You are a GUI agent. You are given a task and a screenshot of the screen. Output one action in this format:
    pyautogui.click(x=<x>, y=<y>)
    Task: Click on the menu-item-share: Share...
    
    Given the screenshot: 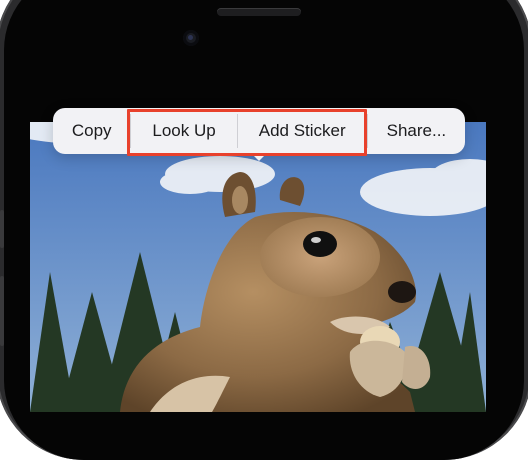 What is the action you would take?
    pyautogui.click(x=416, y=131)
    